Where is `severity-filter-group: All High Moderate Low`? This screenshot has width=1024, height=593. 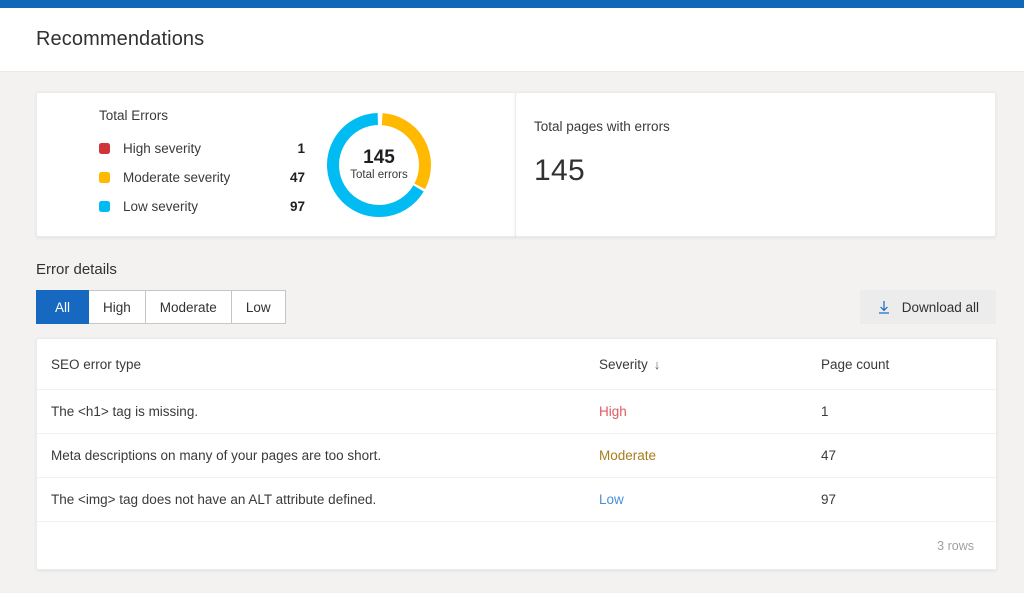 severity-filter-group: All High Moderate Low is located at coordinates (161, 307).